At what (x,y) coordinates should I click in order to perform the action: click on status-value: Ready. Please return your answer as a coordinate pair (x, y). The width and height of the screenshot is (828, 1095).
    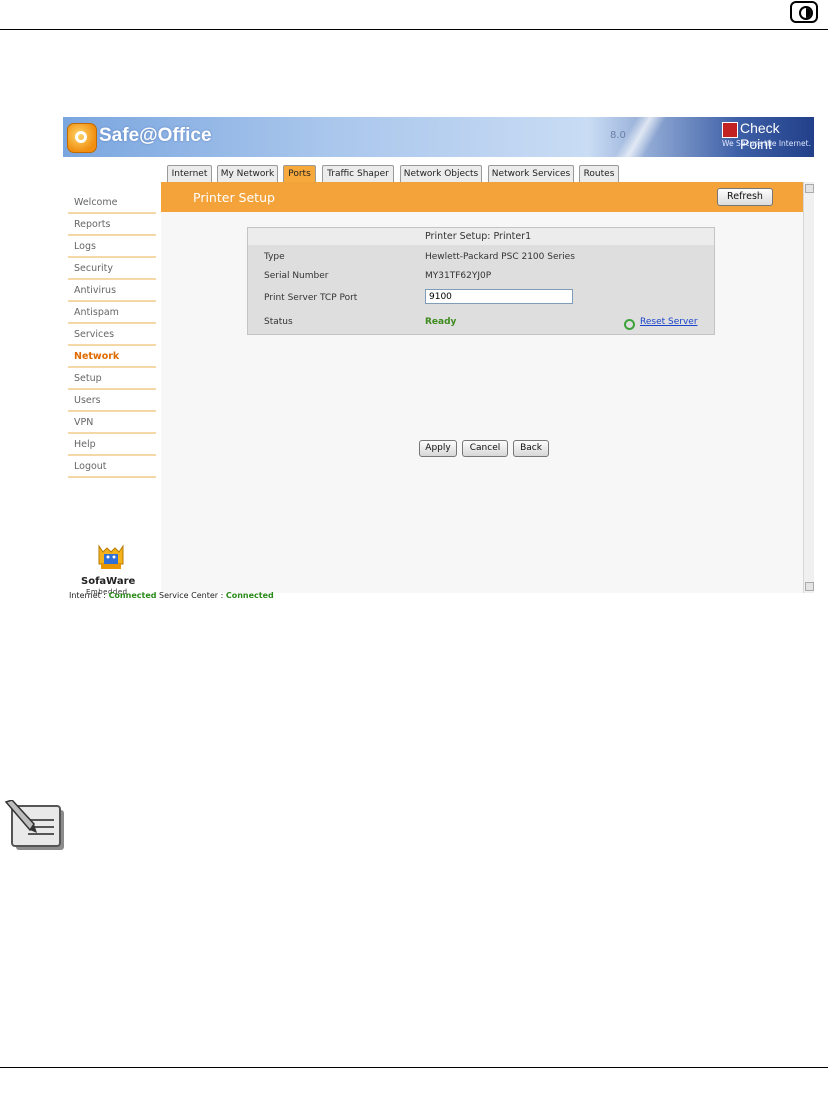
    Looking at the image, I should click on (441, 322).